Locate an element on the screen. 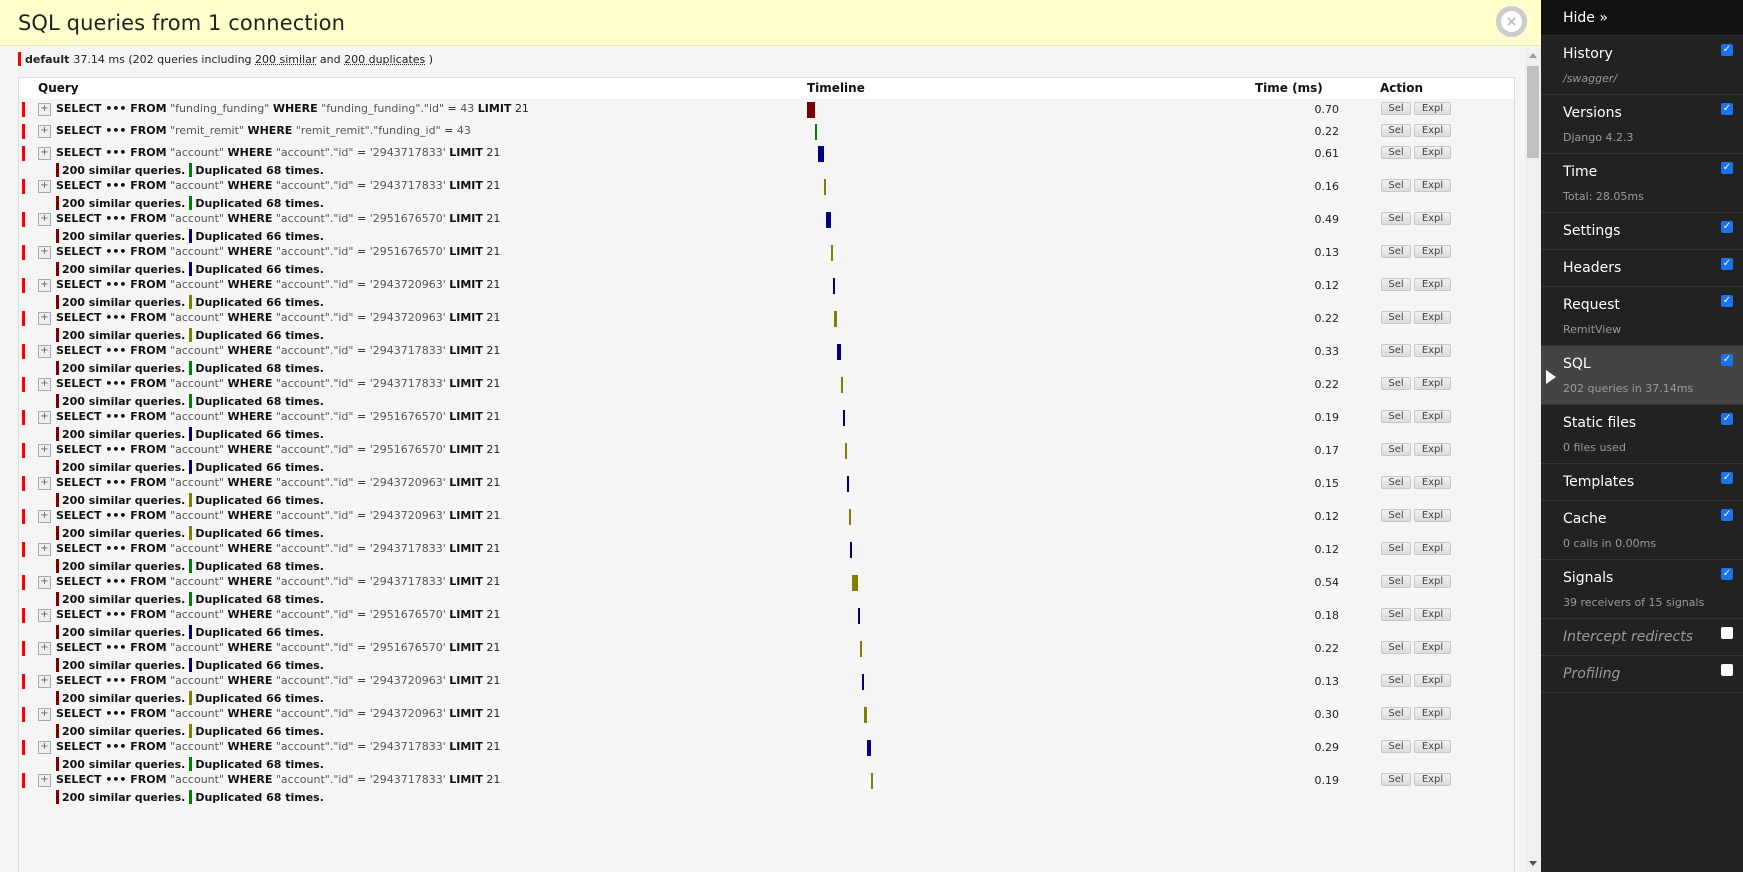 The height and width of the screenshot is (872, 1743). toolbar-item-request: Request RemitView ✓ is located at coordinates (1642, 316).